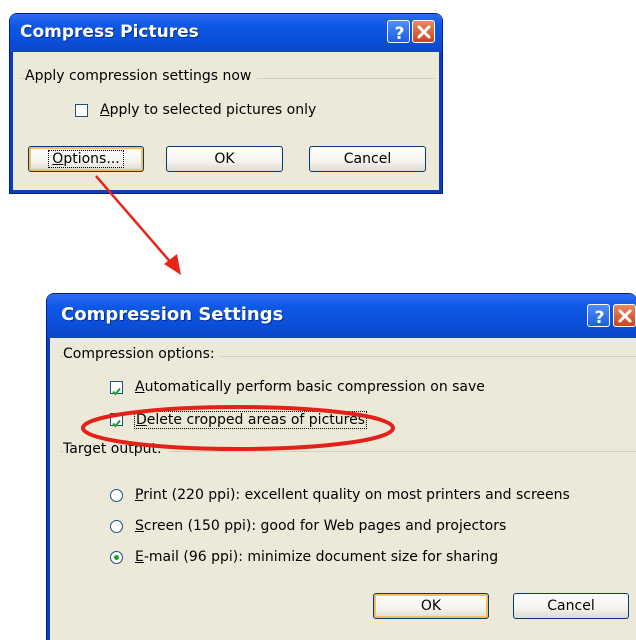 The width and height of the screenshot is (636, 640). I want to click on group-label-target-output: Target output:, so click(115, 449).